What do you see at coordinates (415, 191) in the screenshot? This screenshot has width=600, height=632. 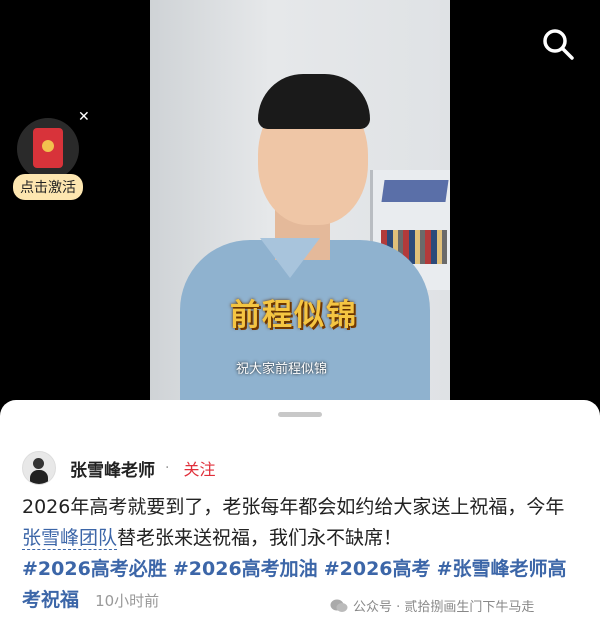 I see `shelf-box` at bounding box center [415, 191].